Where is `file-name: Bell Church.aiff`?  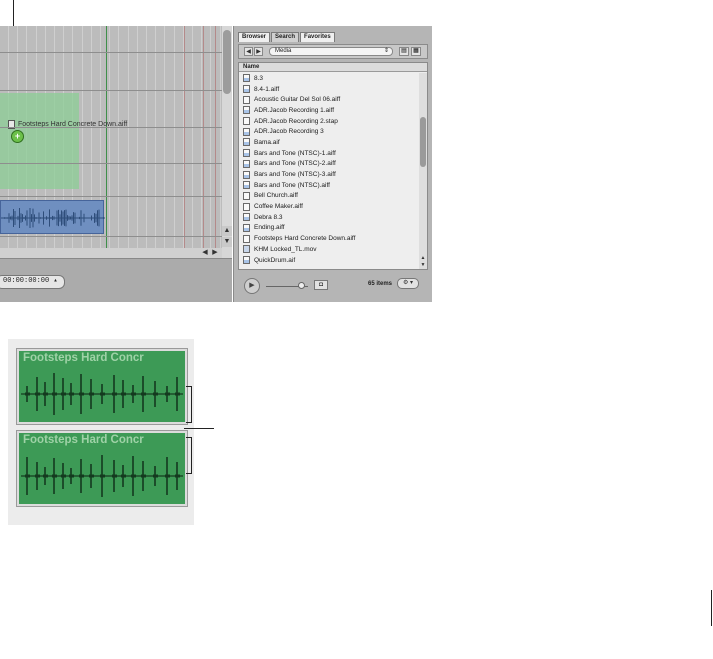 file-name: Bell Church.aiff is located at coordinates (276, 196).